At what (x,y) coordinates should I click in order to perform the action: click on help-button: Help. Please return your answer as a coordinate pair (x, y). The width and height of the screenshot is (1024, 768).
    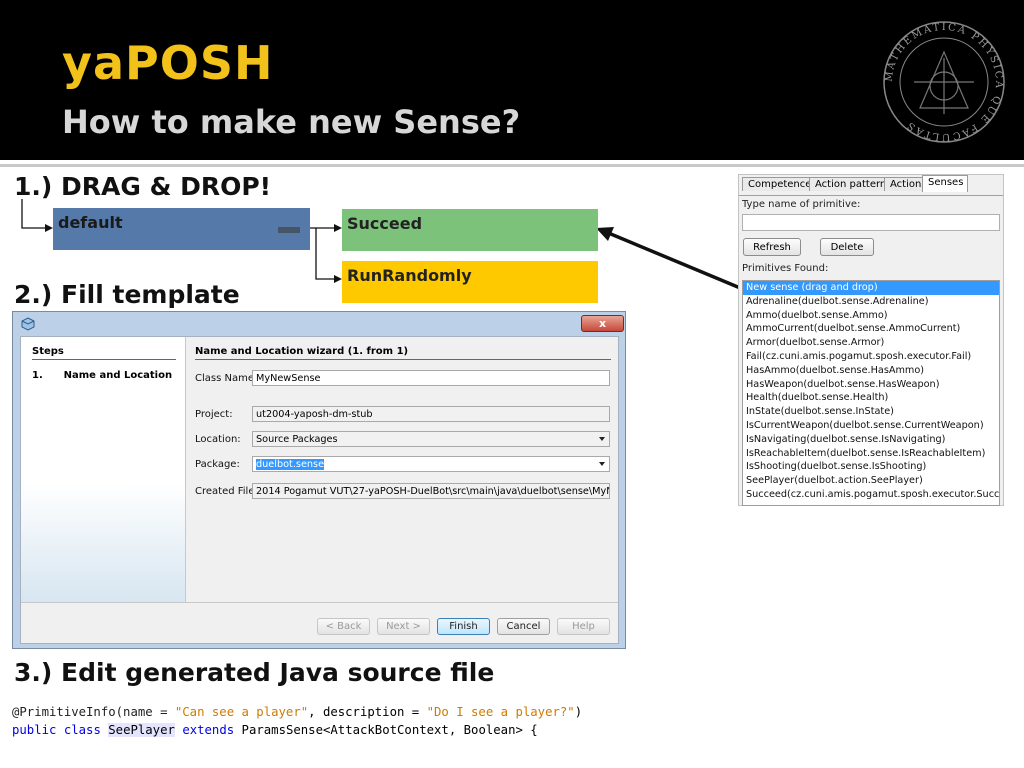
    Looking at the image, I should click on (583, 626).